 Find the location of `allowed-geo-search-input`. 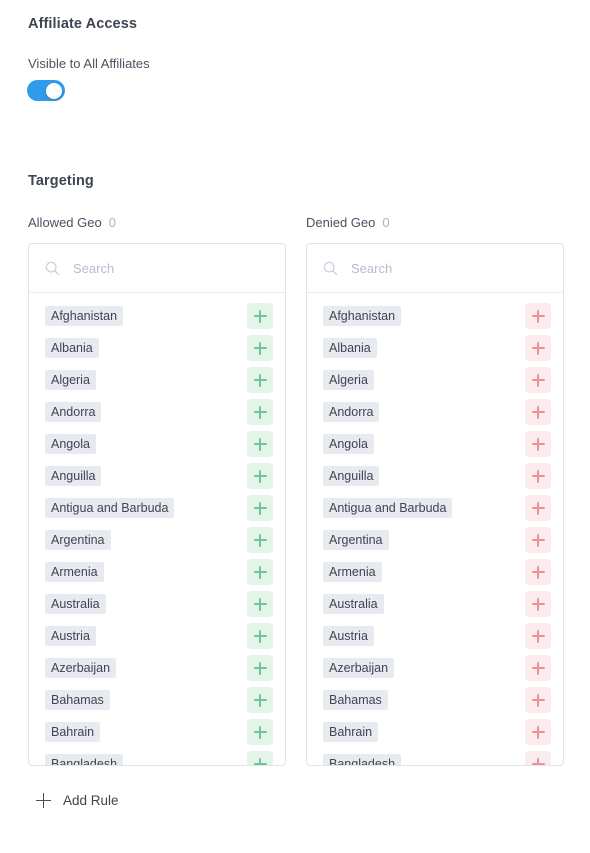

allowed-geo-search-input is located at coordinates (168, 268).